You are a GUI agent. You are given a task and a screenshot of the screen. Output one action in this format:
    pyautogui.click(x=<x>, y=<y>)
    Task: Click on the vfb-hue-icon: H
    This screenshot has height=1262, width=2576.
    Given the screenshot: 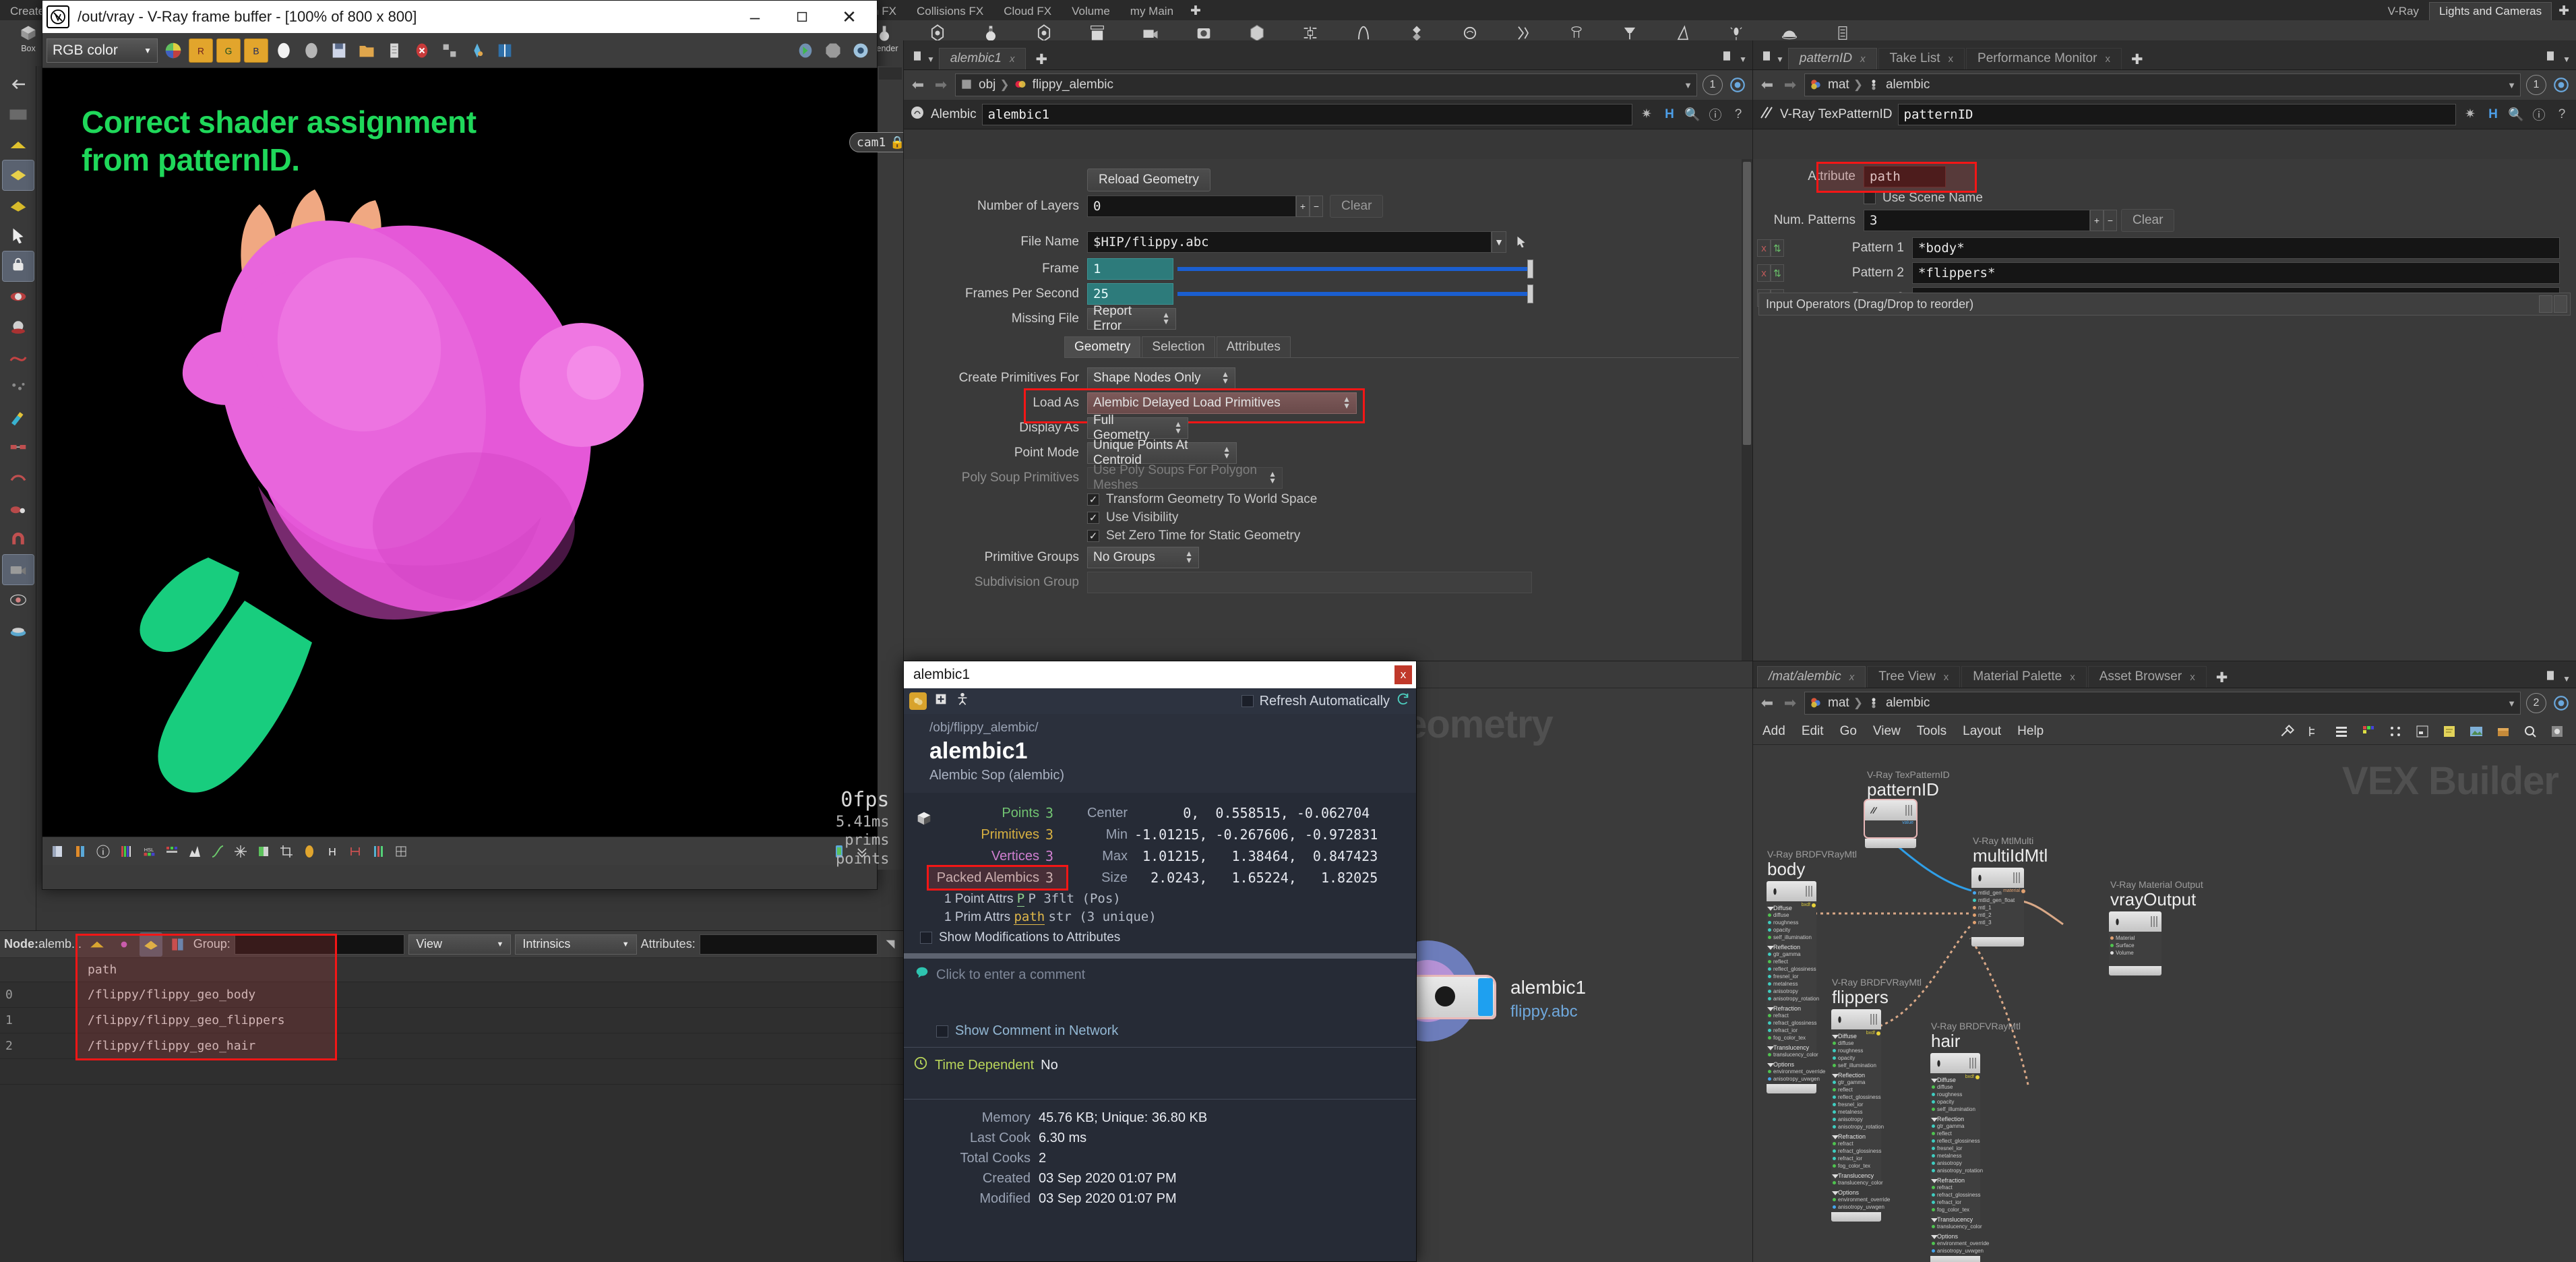 What is the action you would take?
    pyautogui.click(x=333, y=851)
    